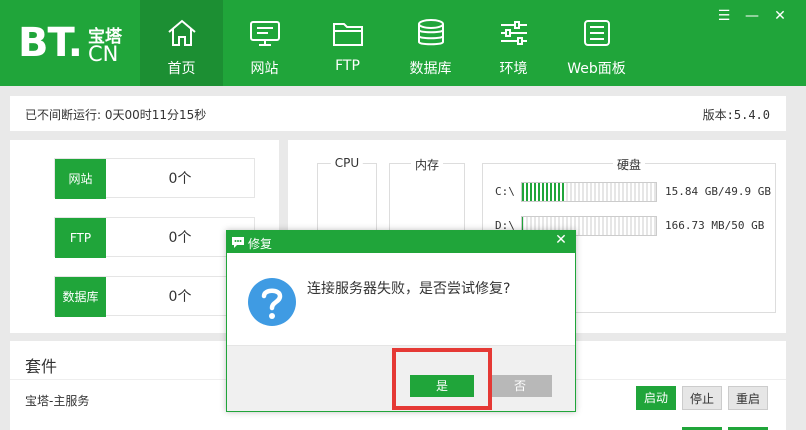 The height and width of the screenshot is (430, 806). What do you see at coordinates (154, 178) in the screenshot?
I see `stat-website: 网站 0个` at bounding box center [154, 178].